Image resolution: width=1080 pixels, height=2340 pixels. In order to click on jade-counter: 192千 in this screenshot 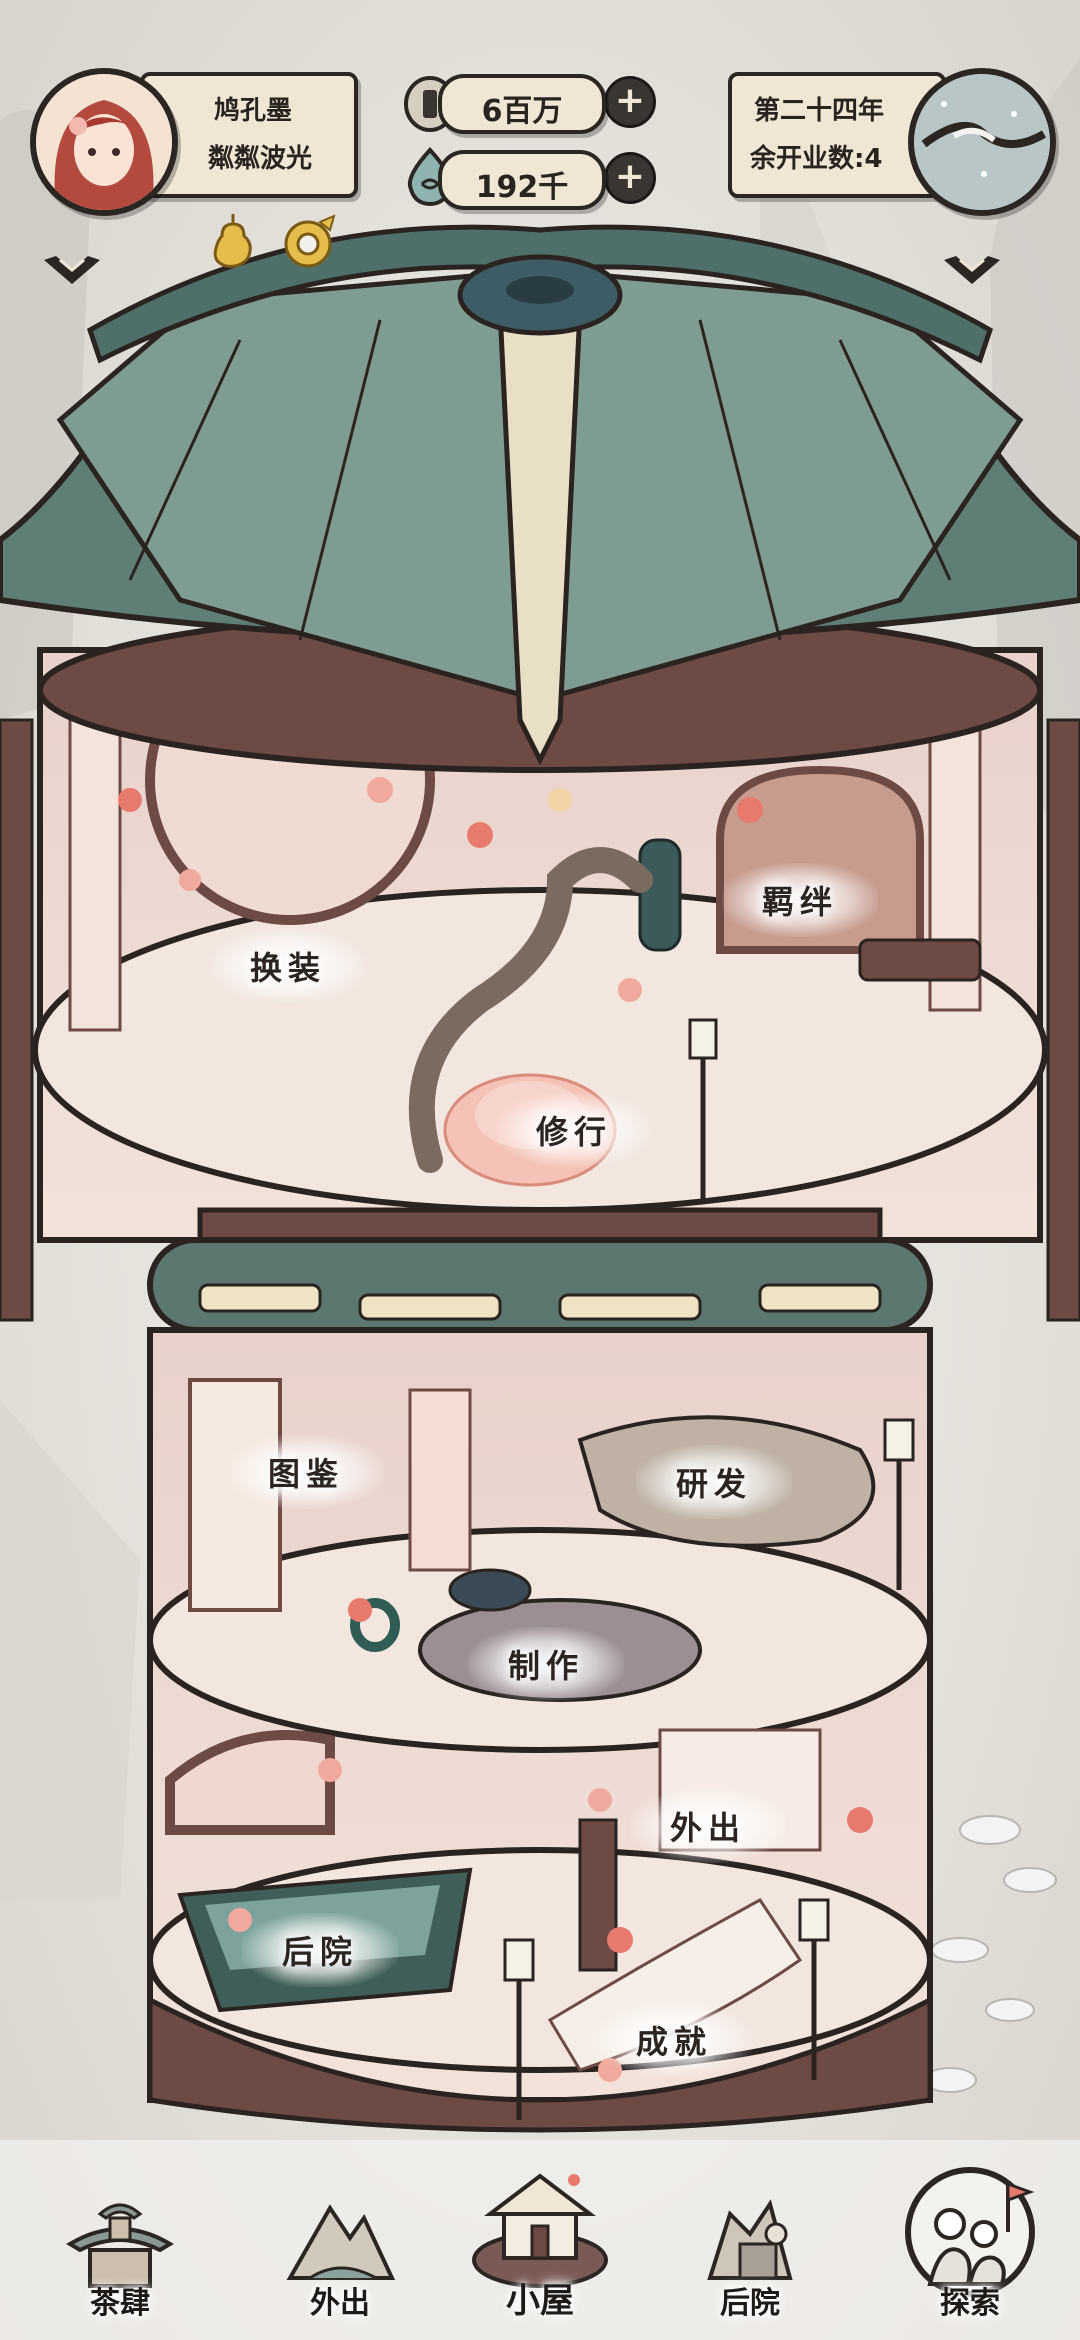, I will do `click(522, 180)`.